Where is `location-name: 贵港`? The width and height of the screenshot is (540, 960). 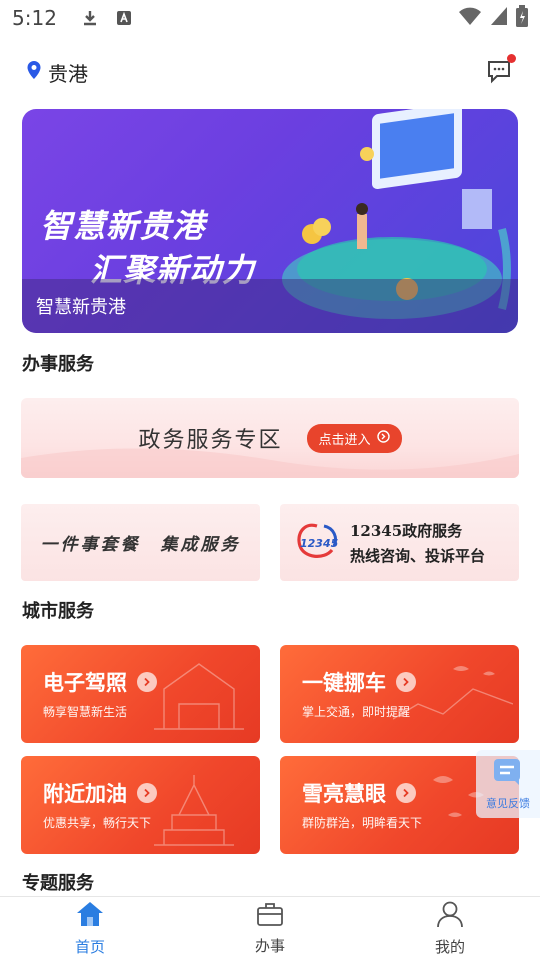
location-name: 贵港 is located at coordinates (68, 73).